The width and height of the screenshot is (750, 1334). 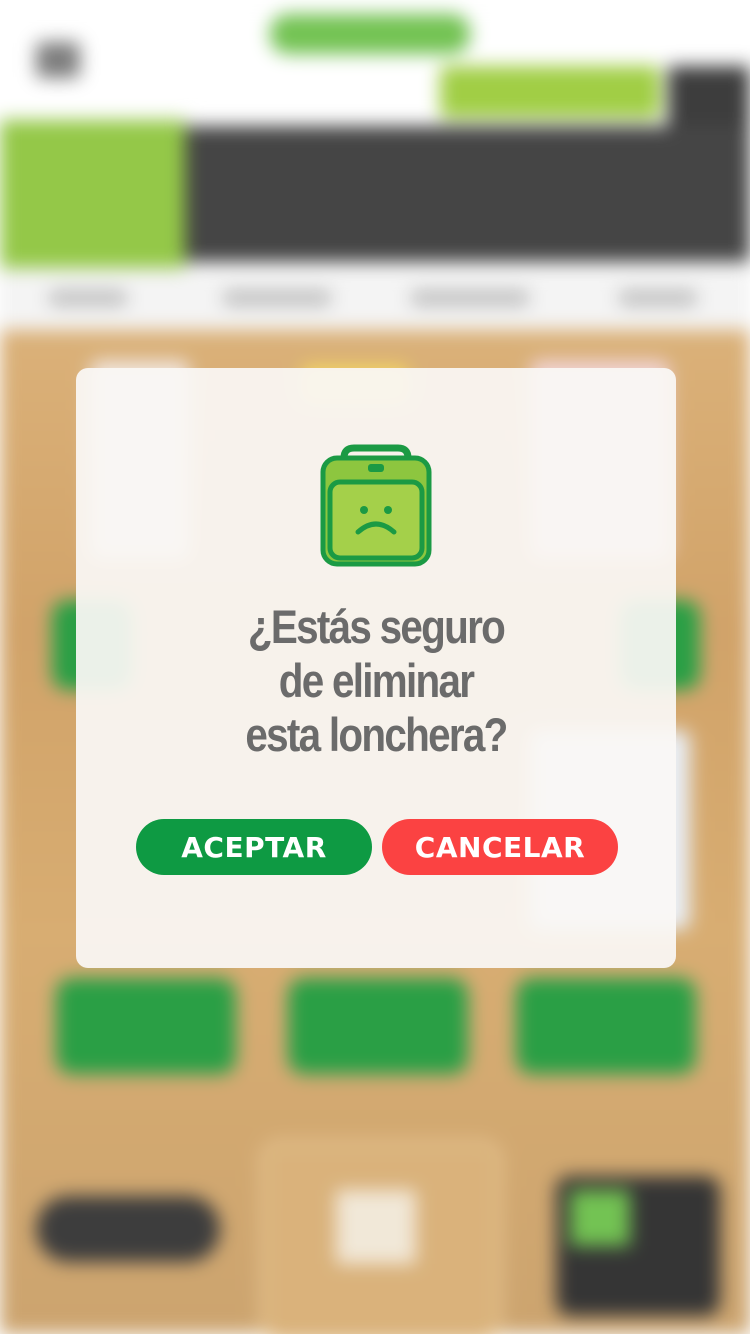 What do you see at coordinates (500, 847) in the screenshot?
I see `cancel-button: CANCELAR` at bounding box center [500, 847].